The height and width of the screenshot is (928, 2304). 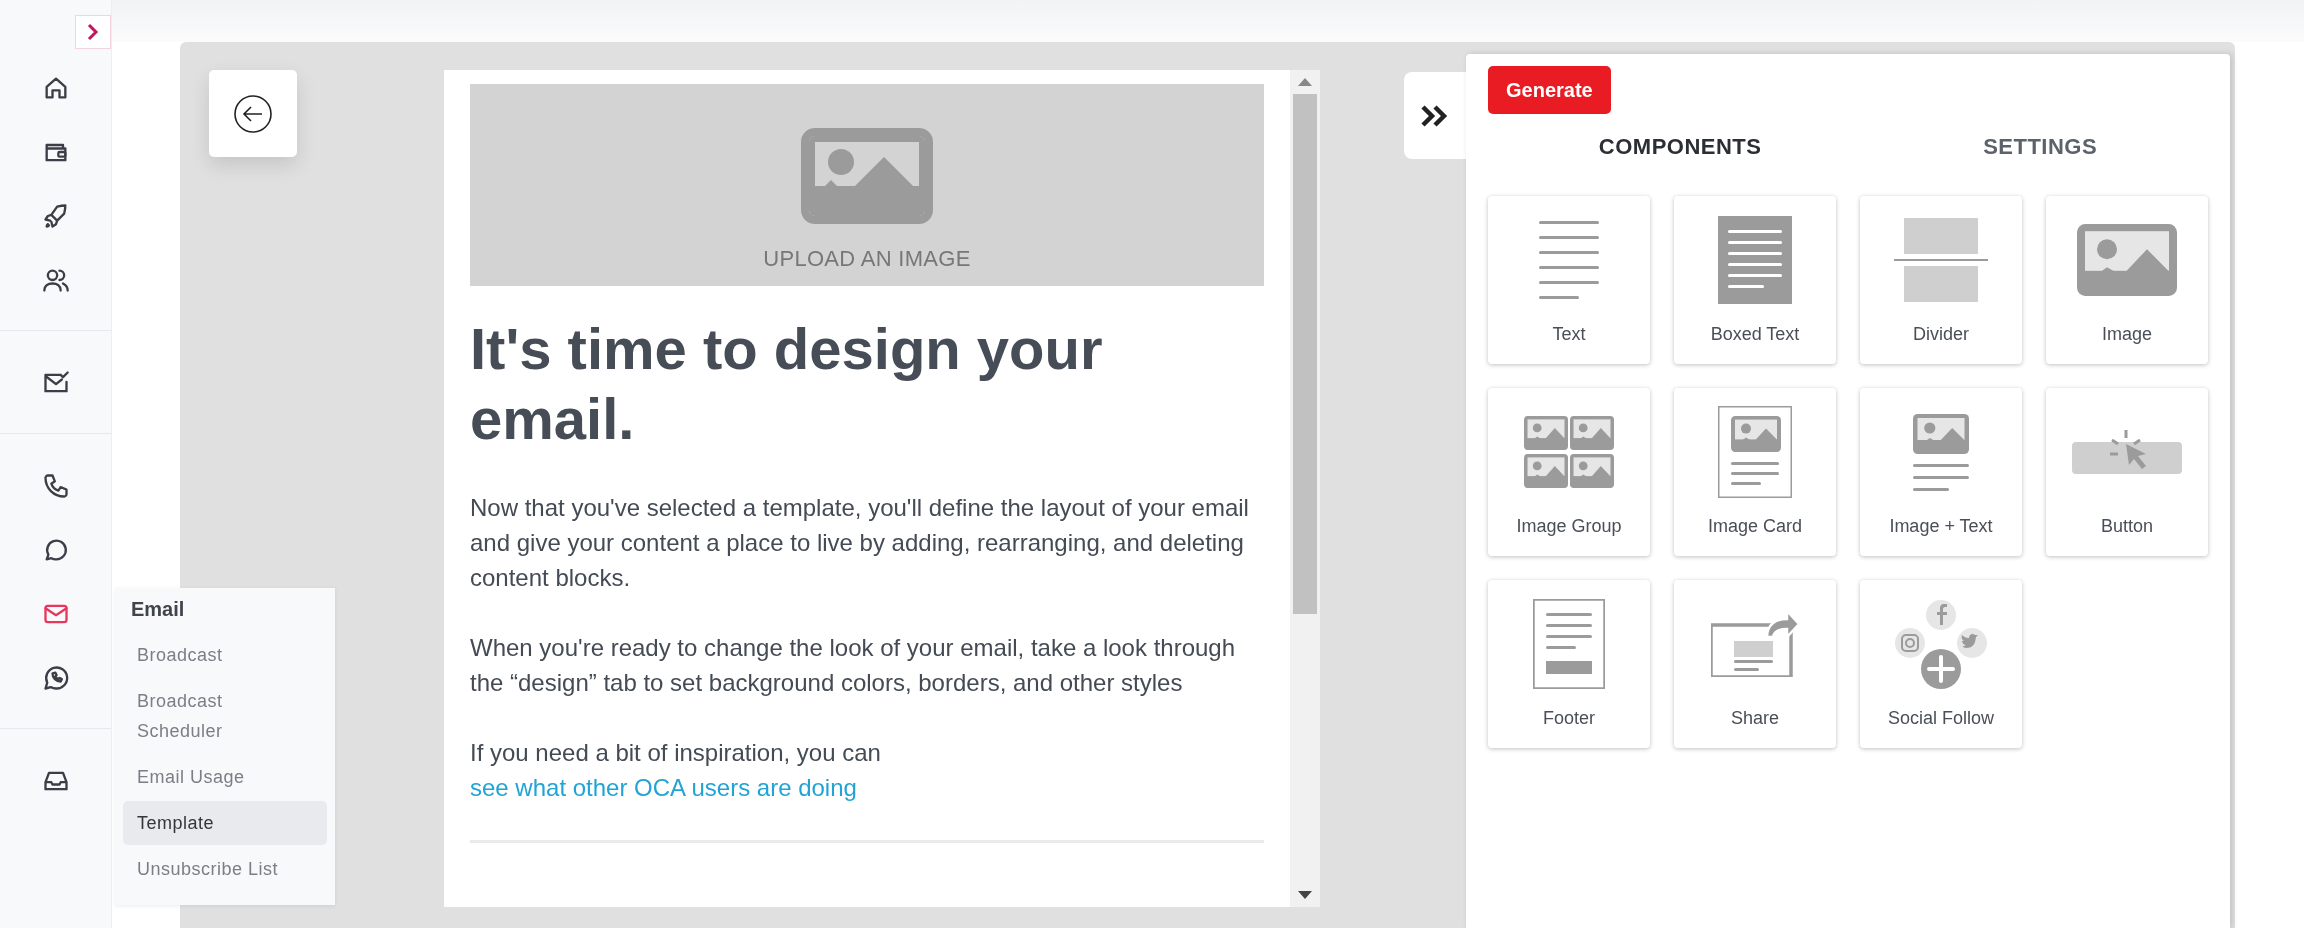 I want to click on component-card: Social Follow, so click(x=1941, y=664).